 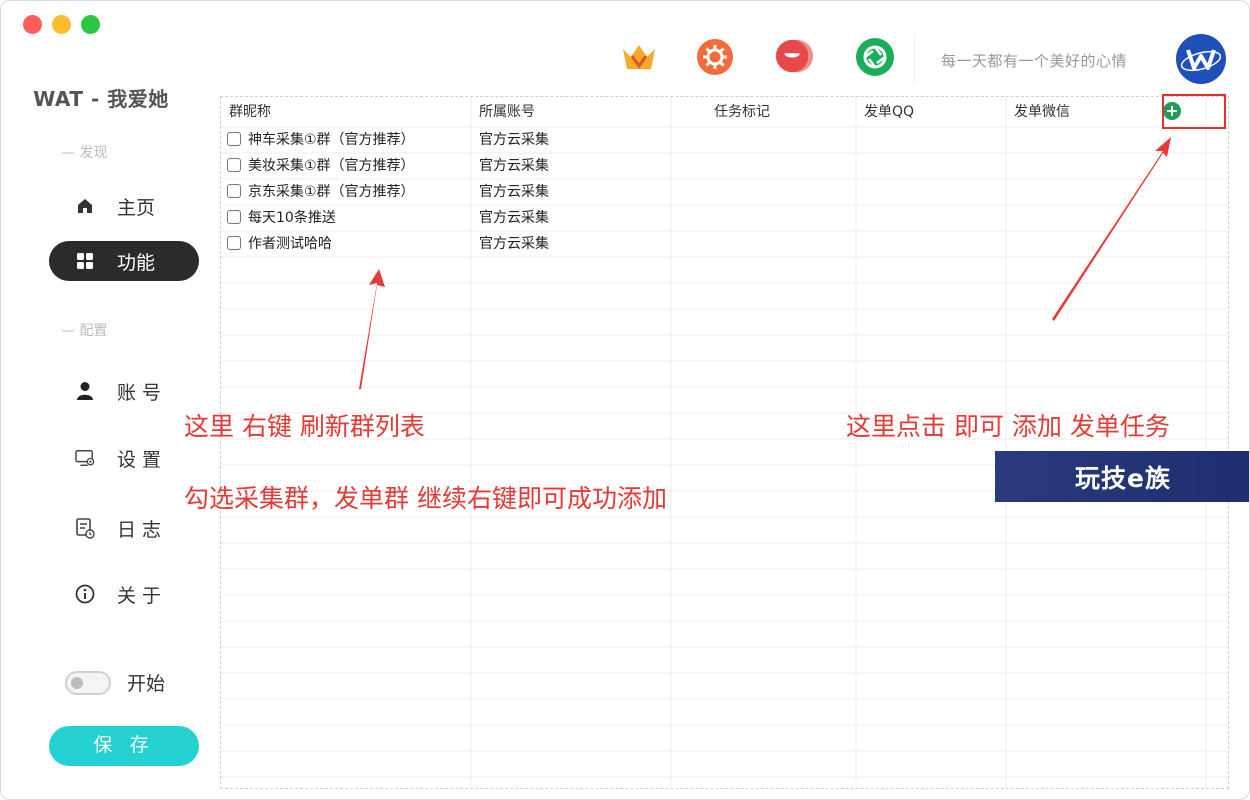 What do you see at coordinates (115, 682) in the screenshot?
I see `start-toggle-row: 开始` at bounding box center [115, 682].